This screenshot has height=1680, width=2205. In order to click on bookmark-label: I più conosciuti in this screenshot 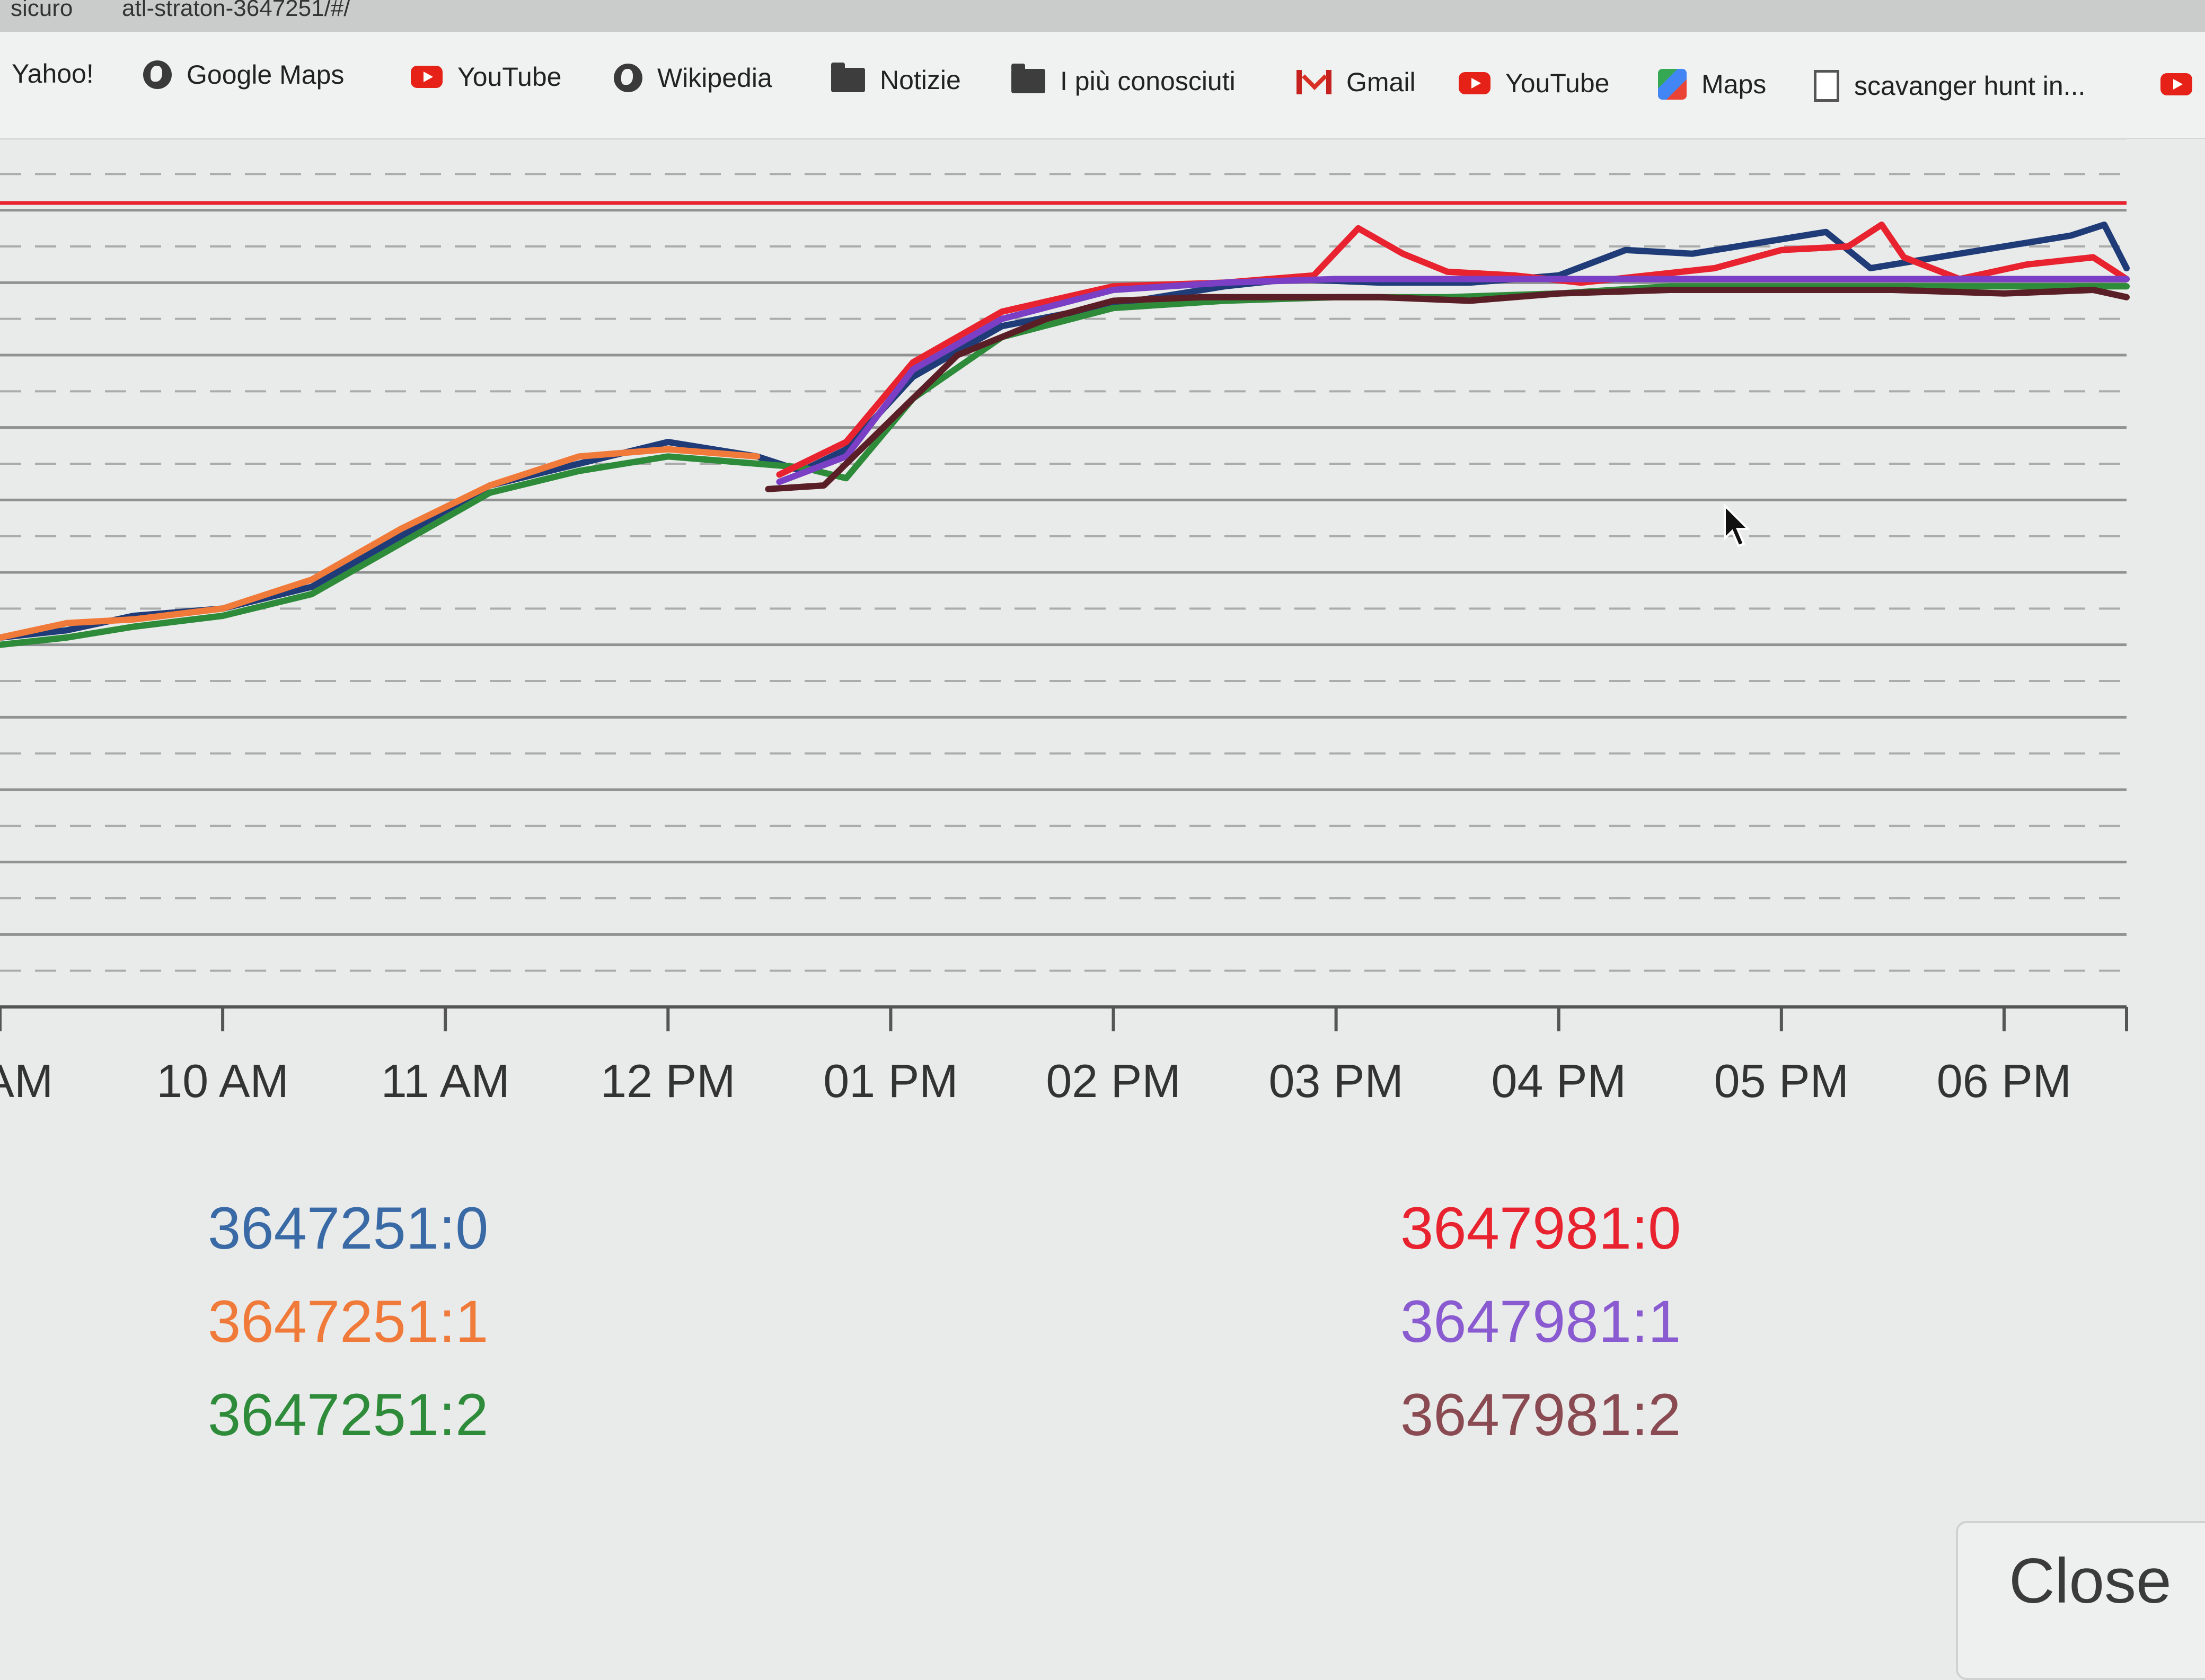, I will do `click(1148, 81)`.